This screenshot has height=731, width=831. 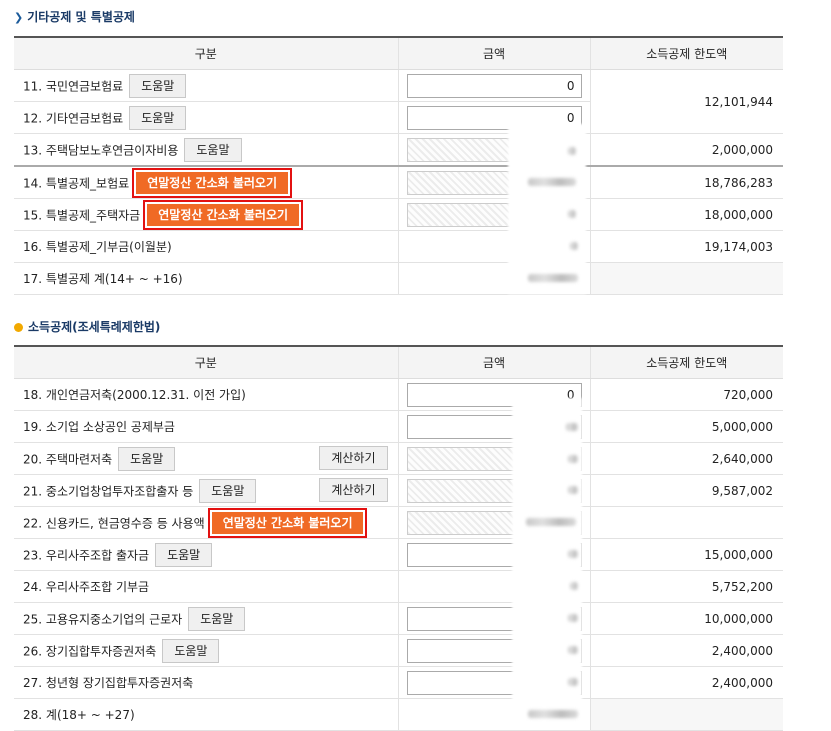 What do you see at coordinates (398, 618) in the screenshot?
I see `table-row: 25. 고용유지중소기업의 근로자 도움말 10,000,000` at bounding box center [398, 618].